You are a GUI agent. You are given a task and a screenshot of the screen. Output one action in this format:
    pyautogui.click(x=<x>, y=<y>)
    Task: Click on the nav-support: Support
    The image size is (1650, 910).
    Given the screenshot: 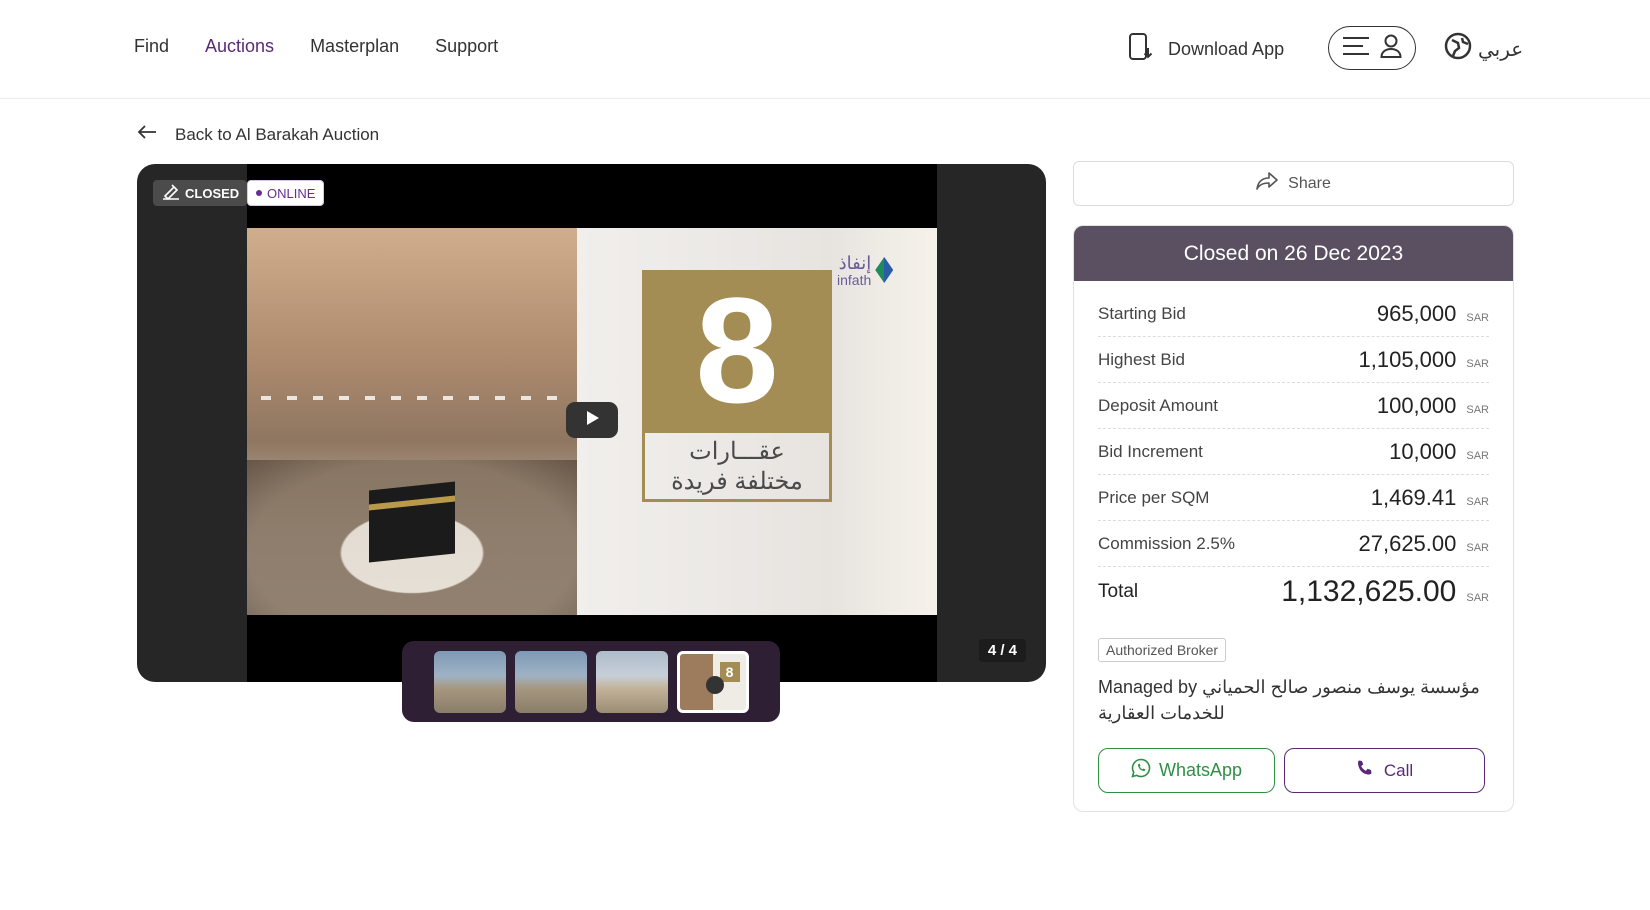 What is the action you would take?
    pyautogui.click(x=466, y=46)
    